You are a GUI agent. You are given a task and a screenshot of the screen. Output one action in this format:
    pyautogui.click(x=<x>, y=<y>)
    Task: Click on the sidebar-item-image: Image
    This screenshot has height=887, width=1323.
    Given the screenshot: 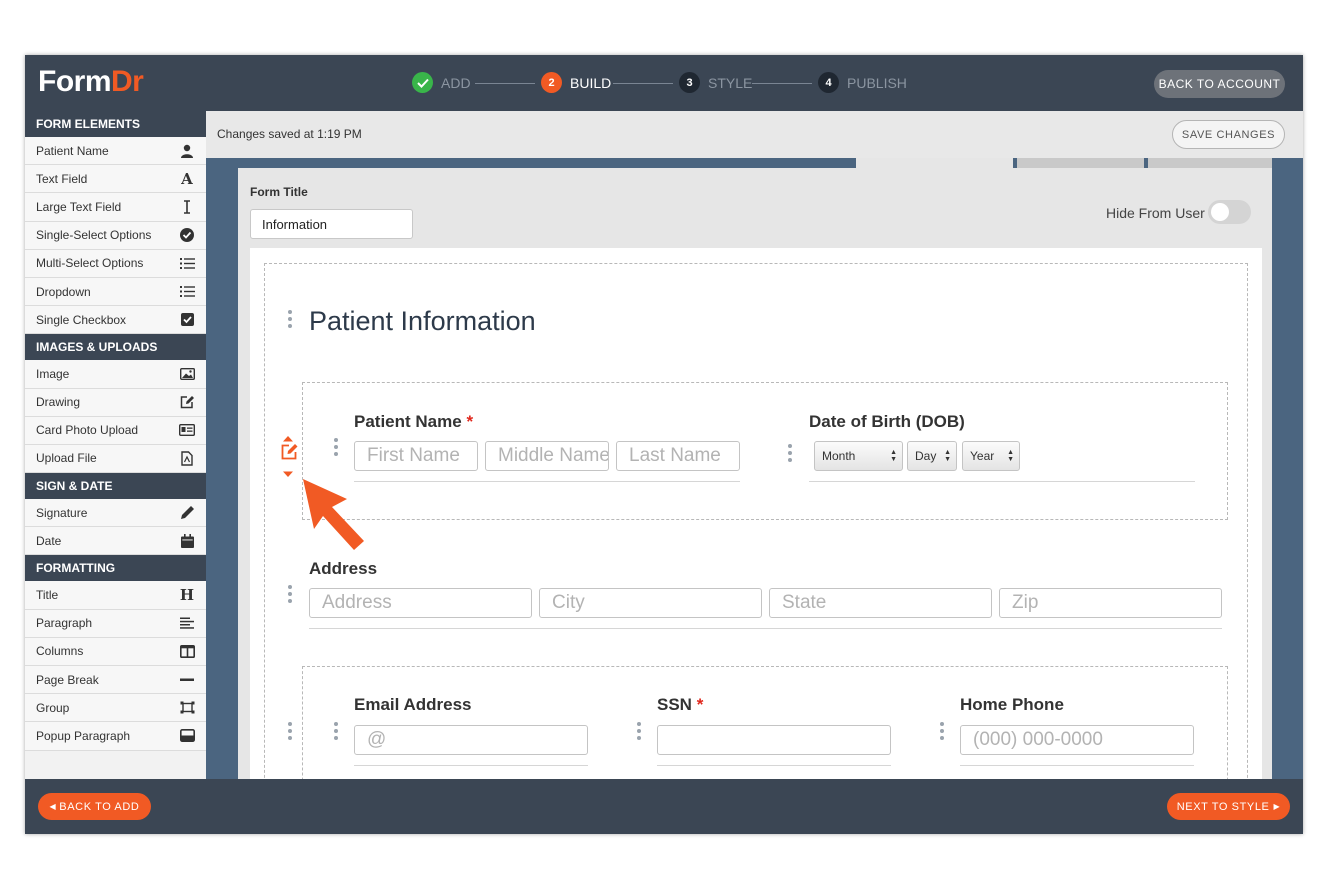 What is the action you would take?
    pyautogui.click(x=115, y=374)
    